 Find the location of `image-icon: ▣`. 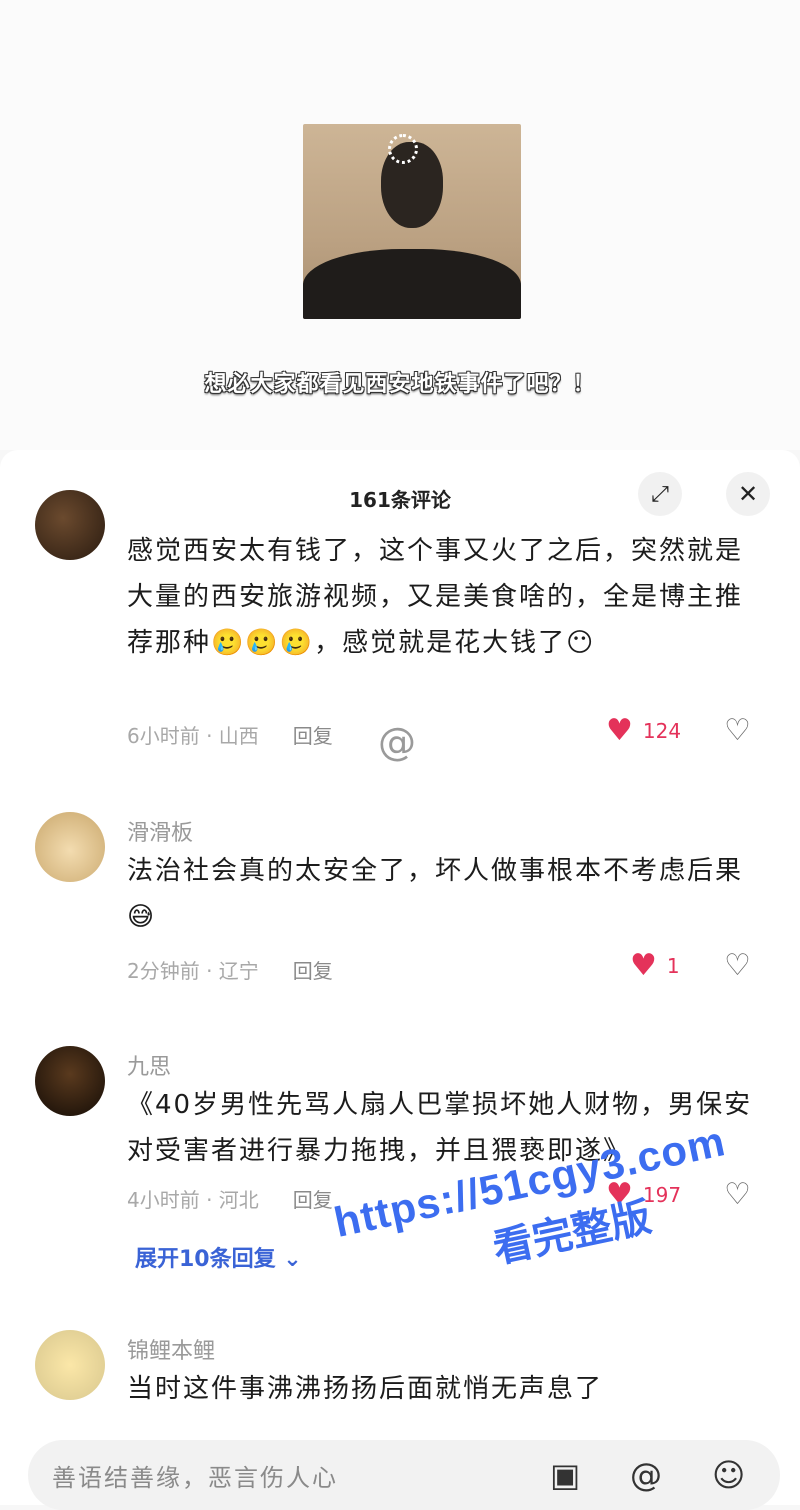

image-icon: ▣ is located at coordinates (565, 1475).